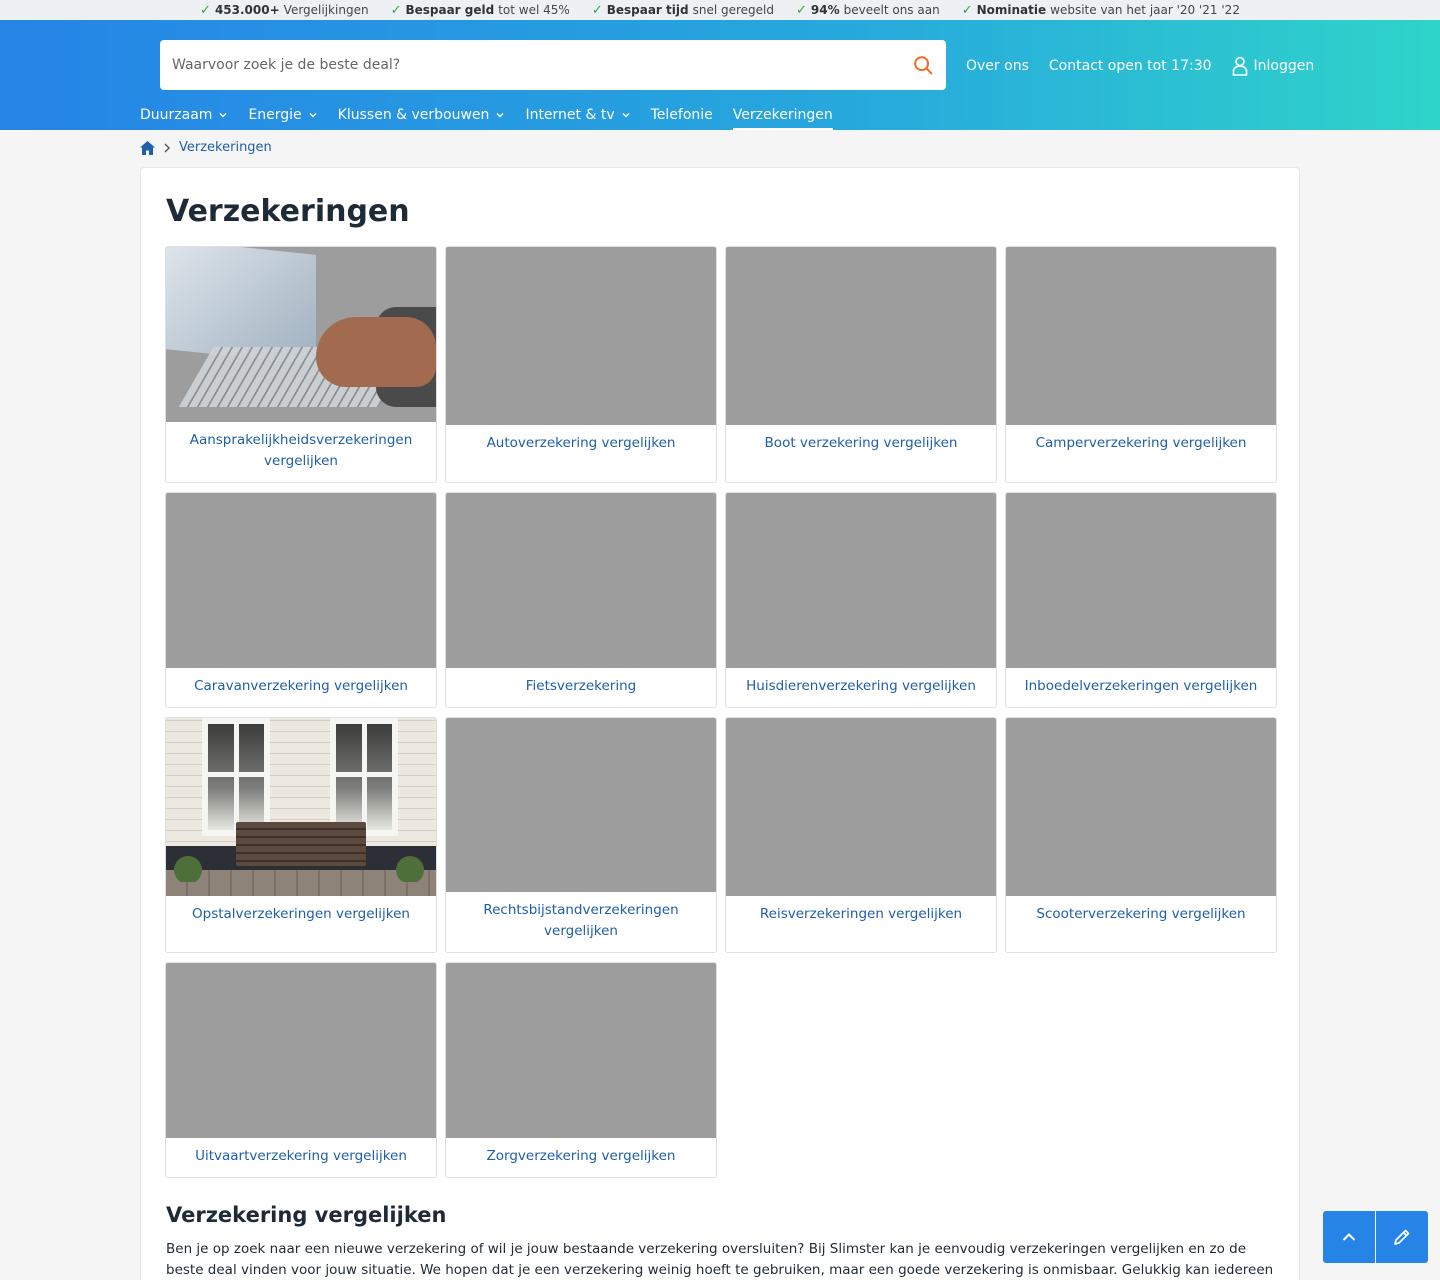 The image size is (1440, 1280). I want to click on login-link: Inloggen, so click(1273, 66).